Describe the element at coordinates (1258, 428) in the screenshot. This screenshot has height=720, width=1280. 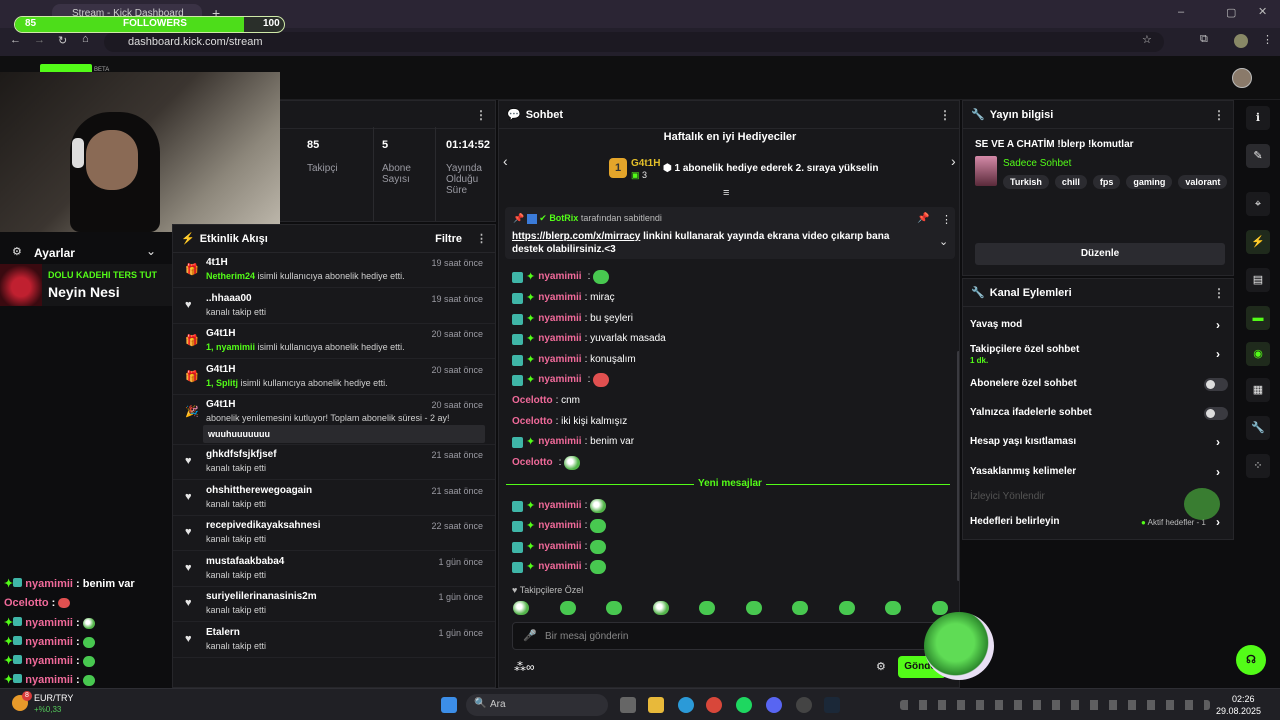
I see `wrench-icon: 🔧` at that location.